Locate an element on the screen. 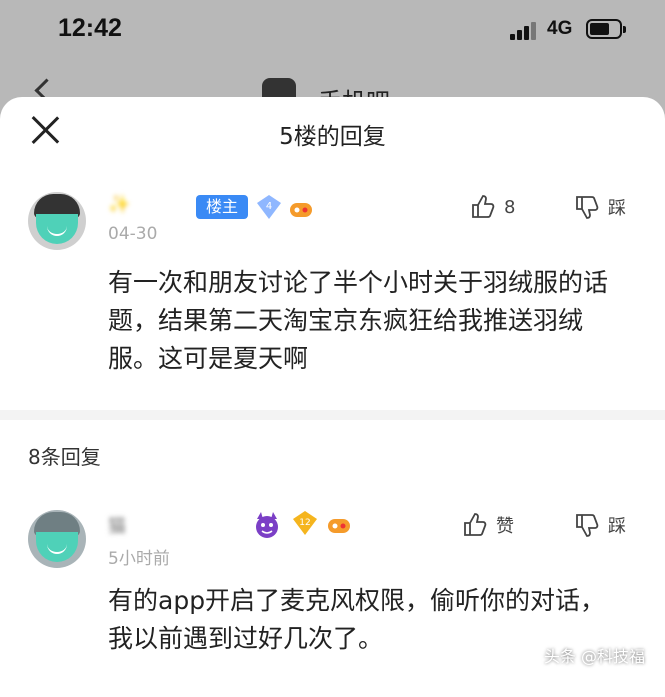  level-number: 12 is located at coordinates (304, 523).